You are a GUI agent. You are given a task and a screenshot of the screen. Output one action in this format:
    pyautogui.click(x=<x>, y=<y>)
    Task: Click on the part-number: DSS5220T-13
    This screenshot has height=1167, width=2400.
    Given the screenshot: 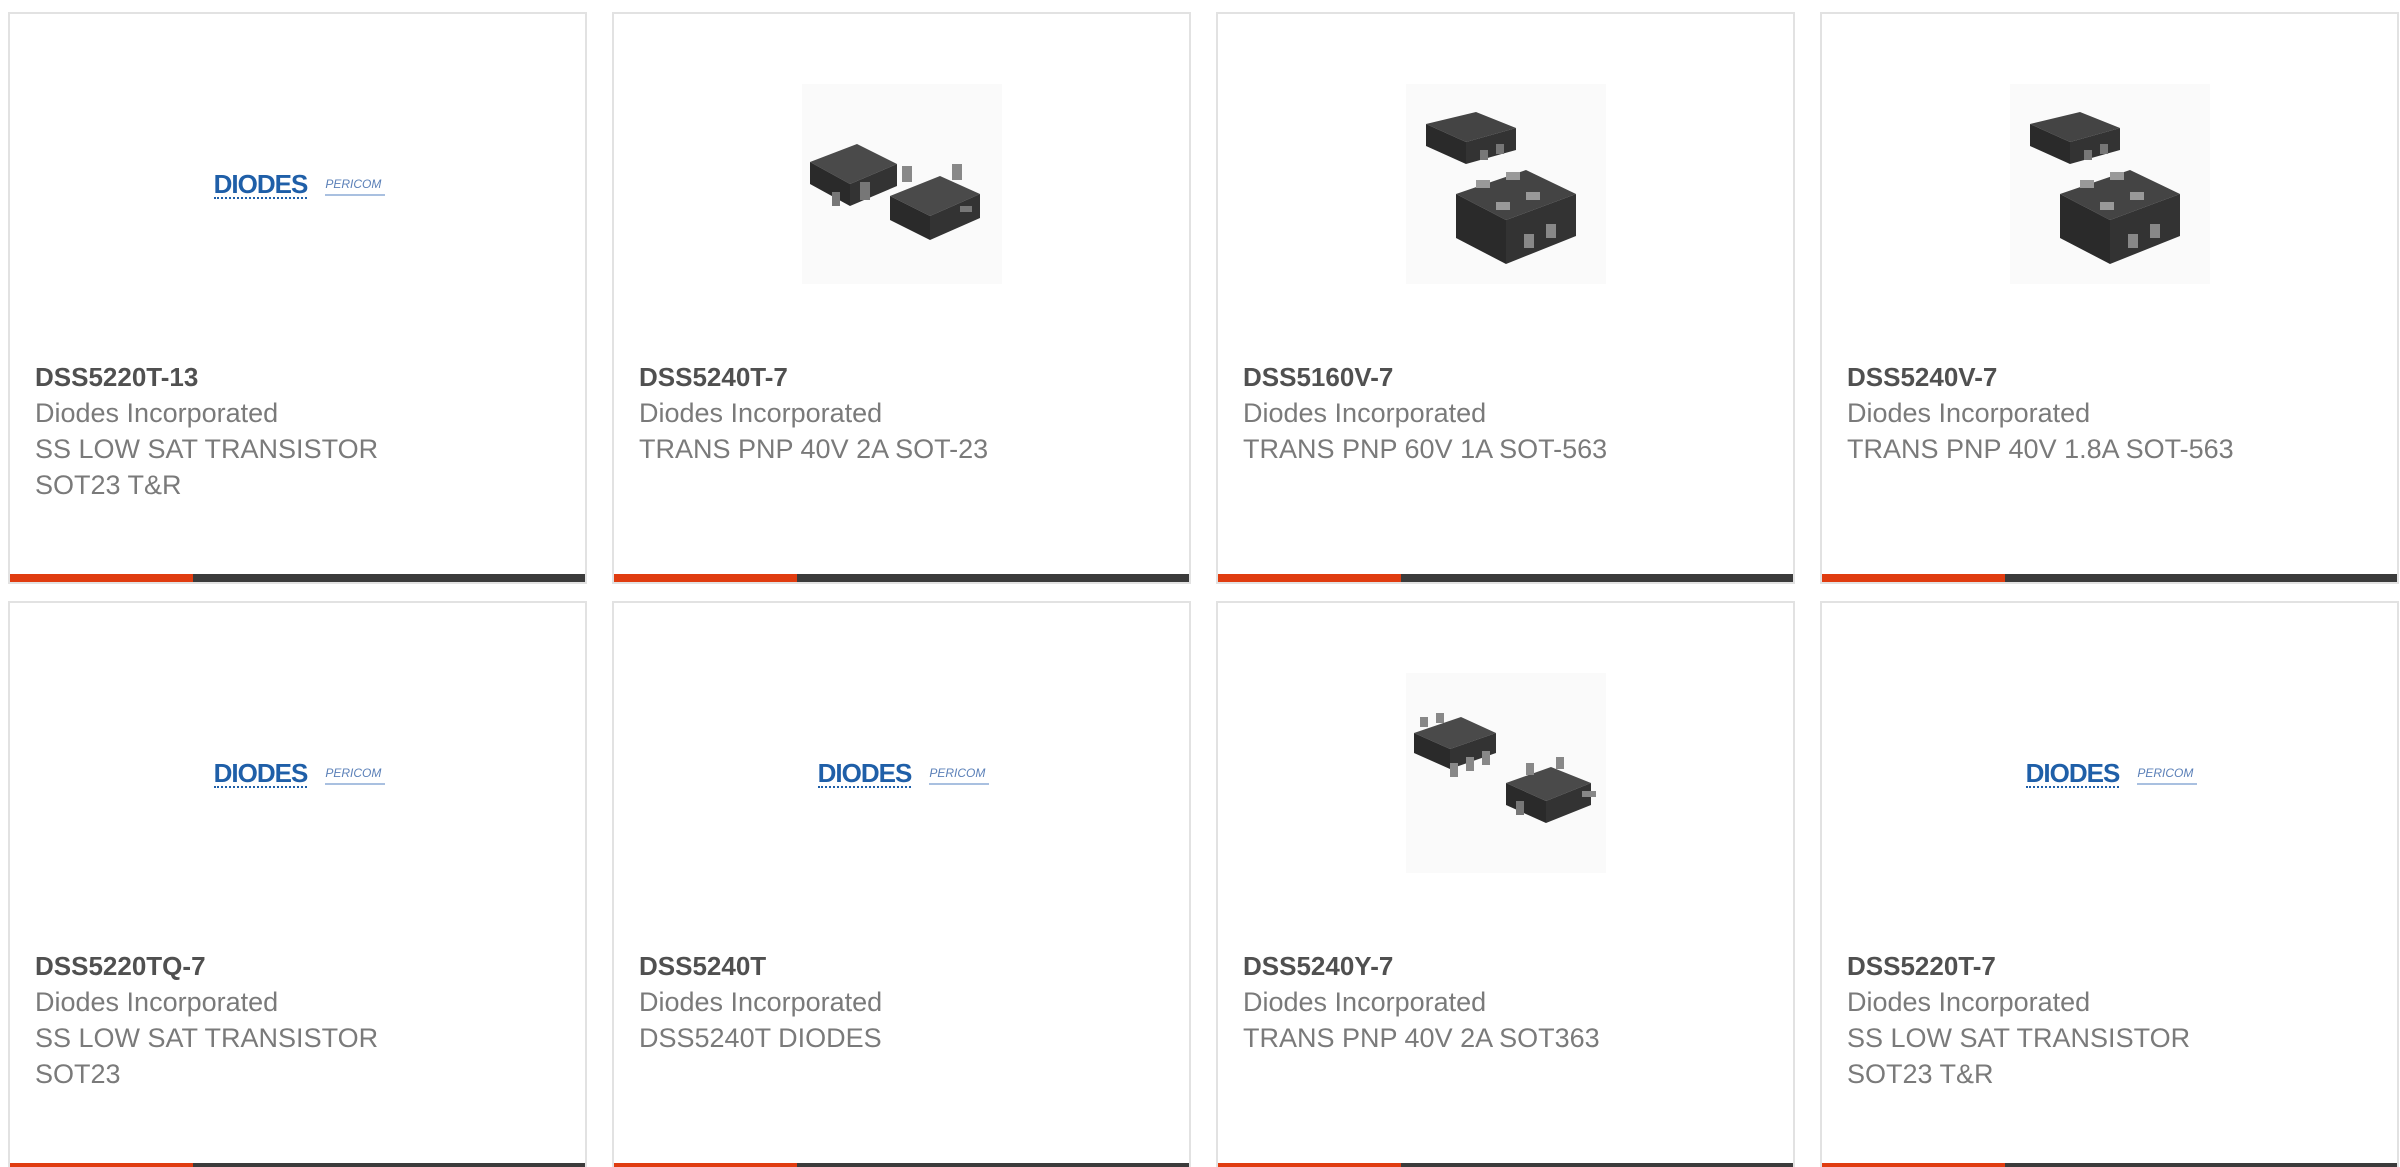 What is the action you would take?
    pyautogui.click(x=300, y=377)
    